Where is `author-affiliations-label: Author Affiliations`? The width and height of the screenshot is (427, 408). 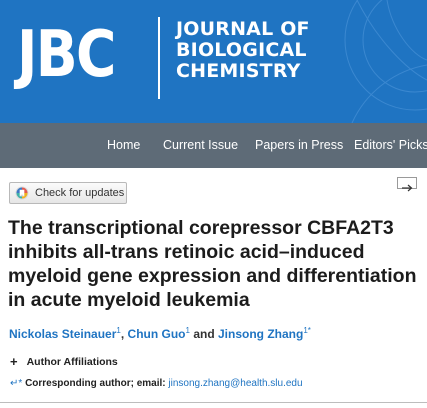
author-affiliations-label: Author Affiliations is located at coordinates (72, 361).